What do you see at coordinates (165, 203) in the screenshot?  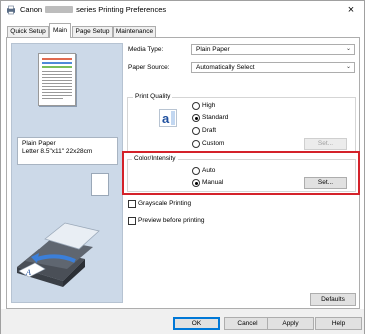 I see `grayscale-label: Grayscale Printing` at bounding box center [165, 203].